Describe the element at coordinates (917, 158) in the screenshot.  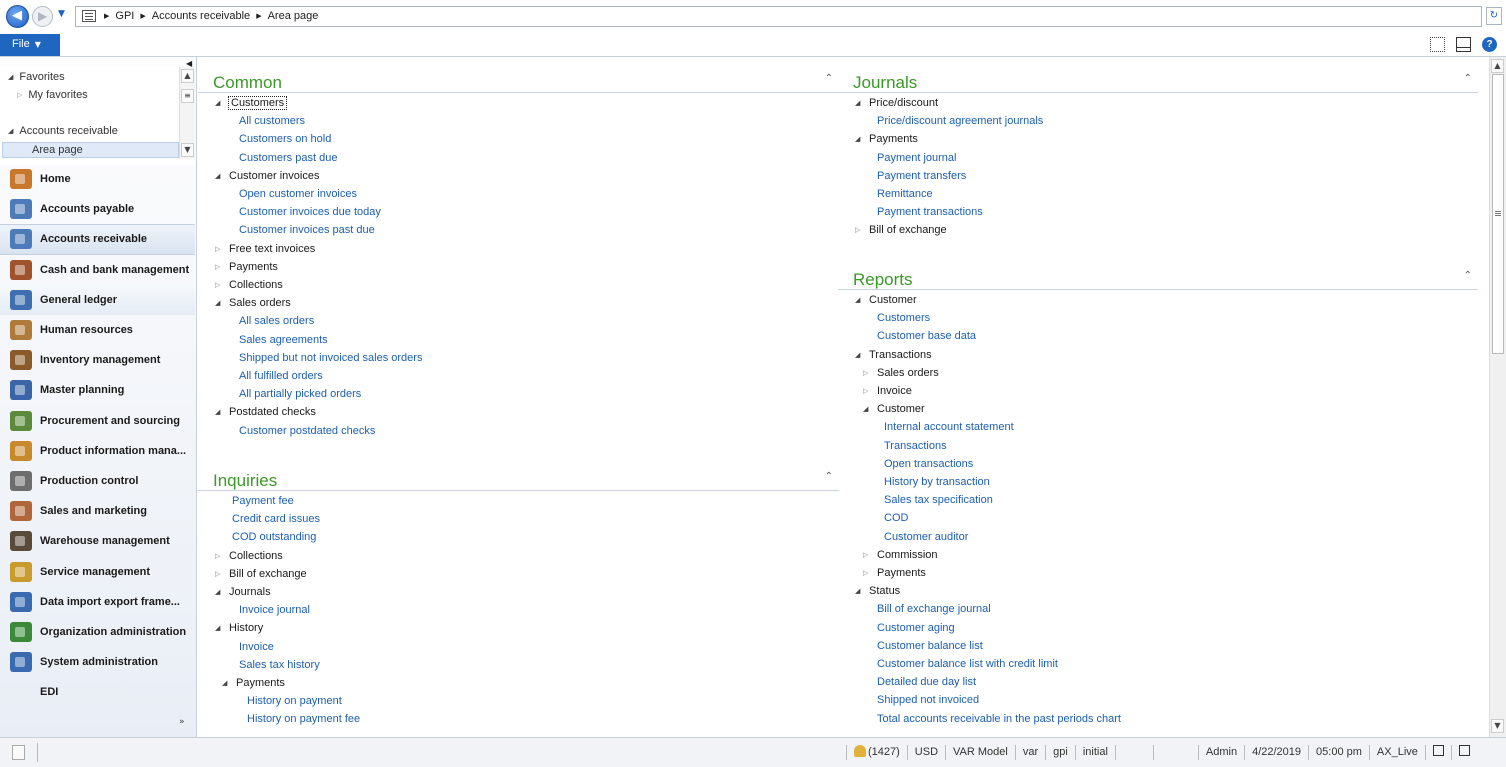
I see `area-page-link: Payment journal` at that location.